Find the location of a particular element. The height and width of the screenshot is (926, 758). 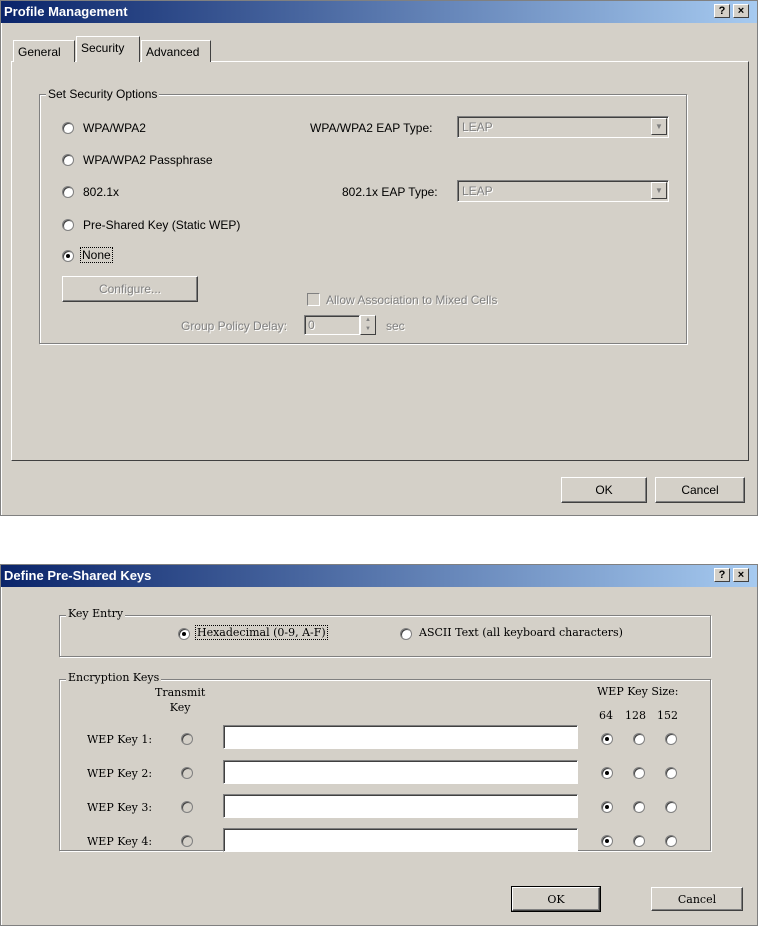

tab-general: General is located at coordinates (44, 51).